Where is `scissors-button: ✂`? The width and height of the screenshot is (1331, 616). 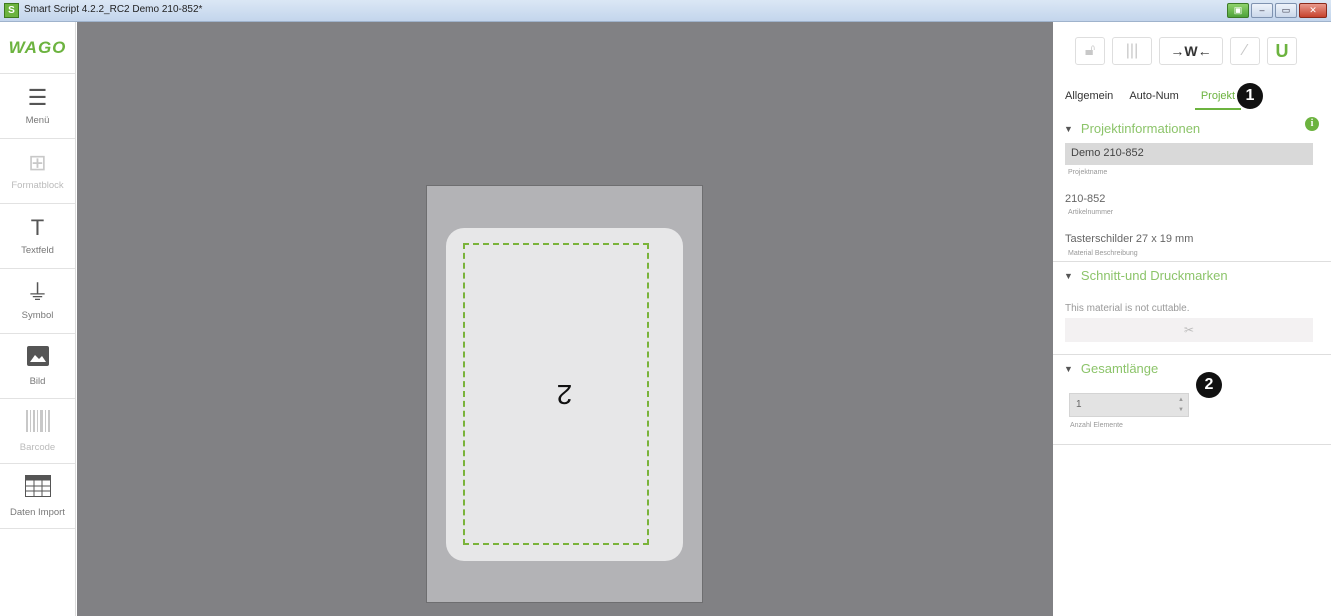 scissors-button: ✂ is located at coordinates (1189, 330).